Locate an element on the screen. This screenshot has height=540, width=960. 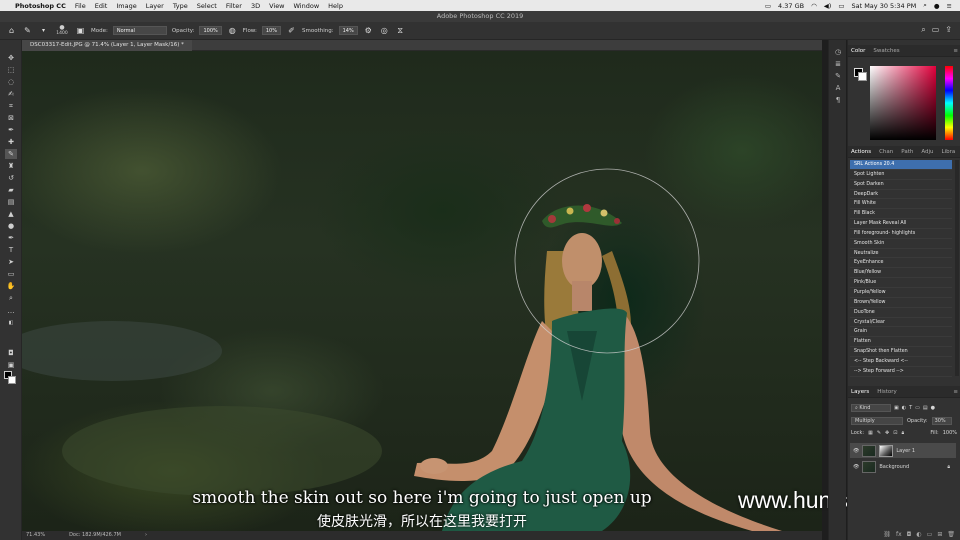
lock-transparent-icon: ▦ is located at coordinates (870, 433).